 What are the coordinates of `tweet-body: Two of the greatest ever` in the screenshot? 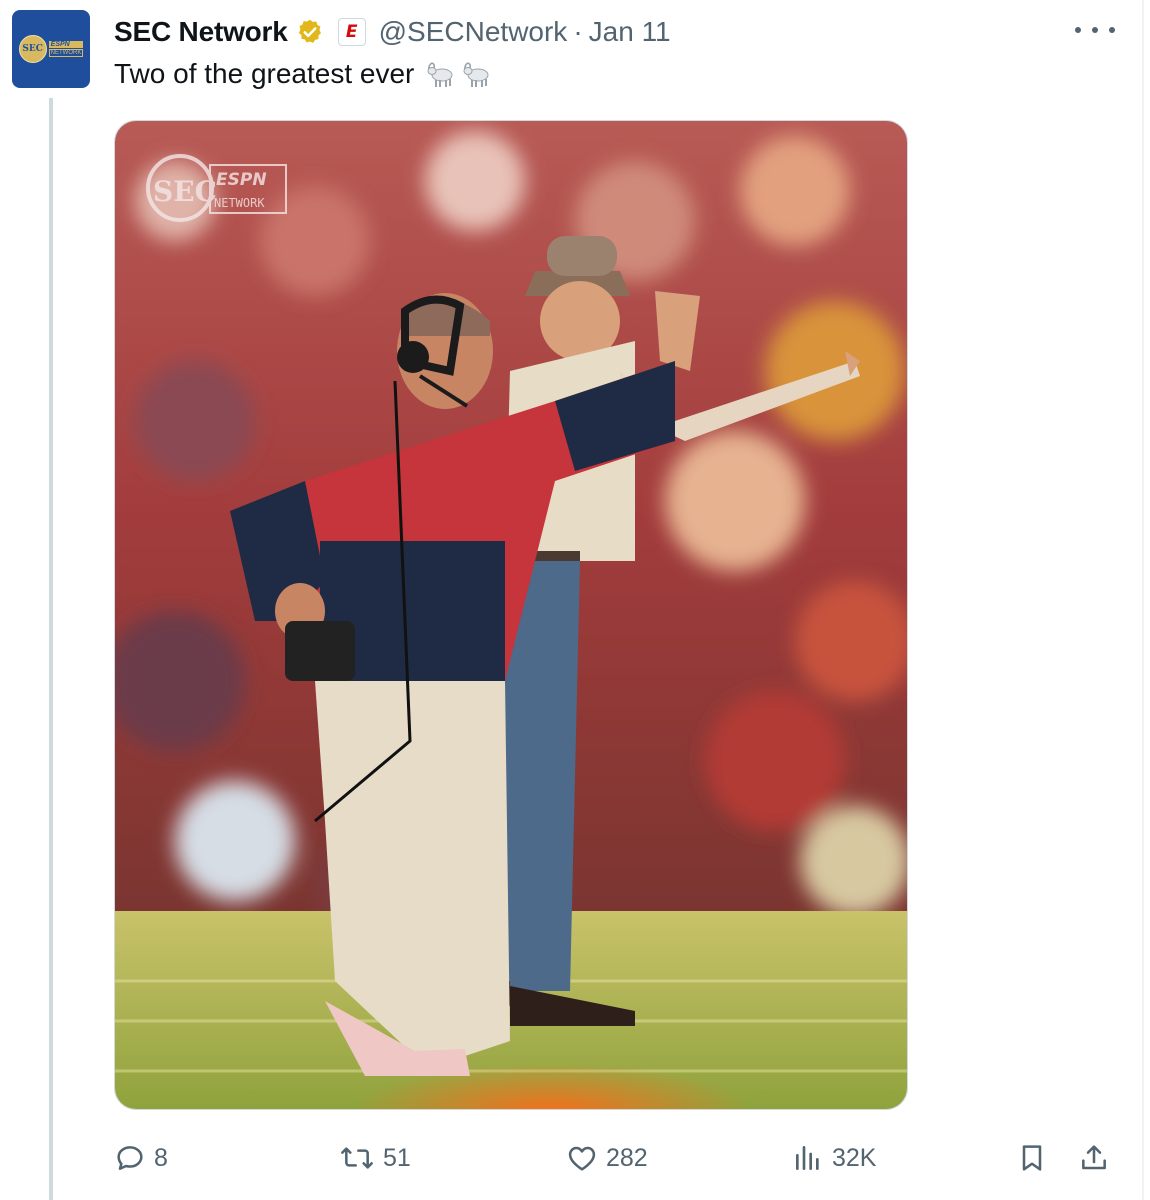 It's located at (303, 74).